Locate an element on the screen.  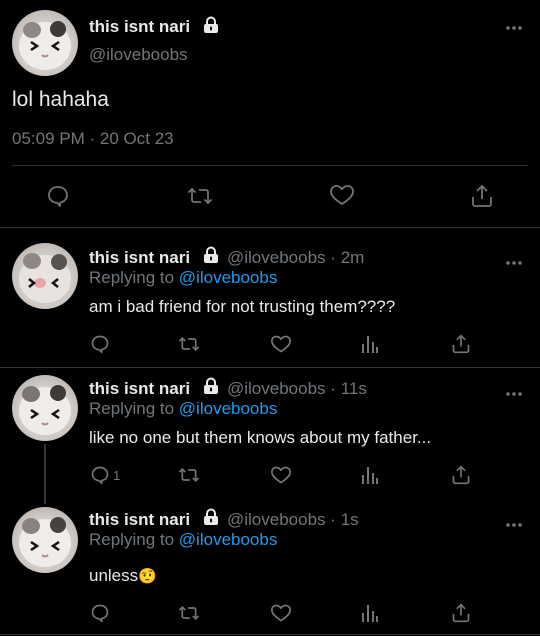
tweet-timestamp: 05:09 PM · 20 Oct 23 is located at coordinates (93, 139).